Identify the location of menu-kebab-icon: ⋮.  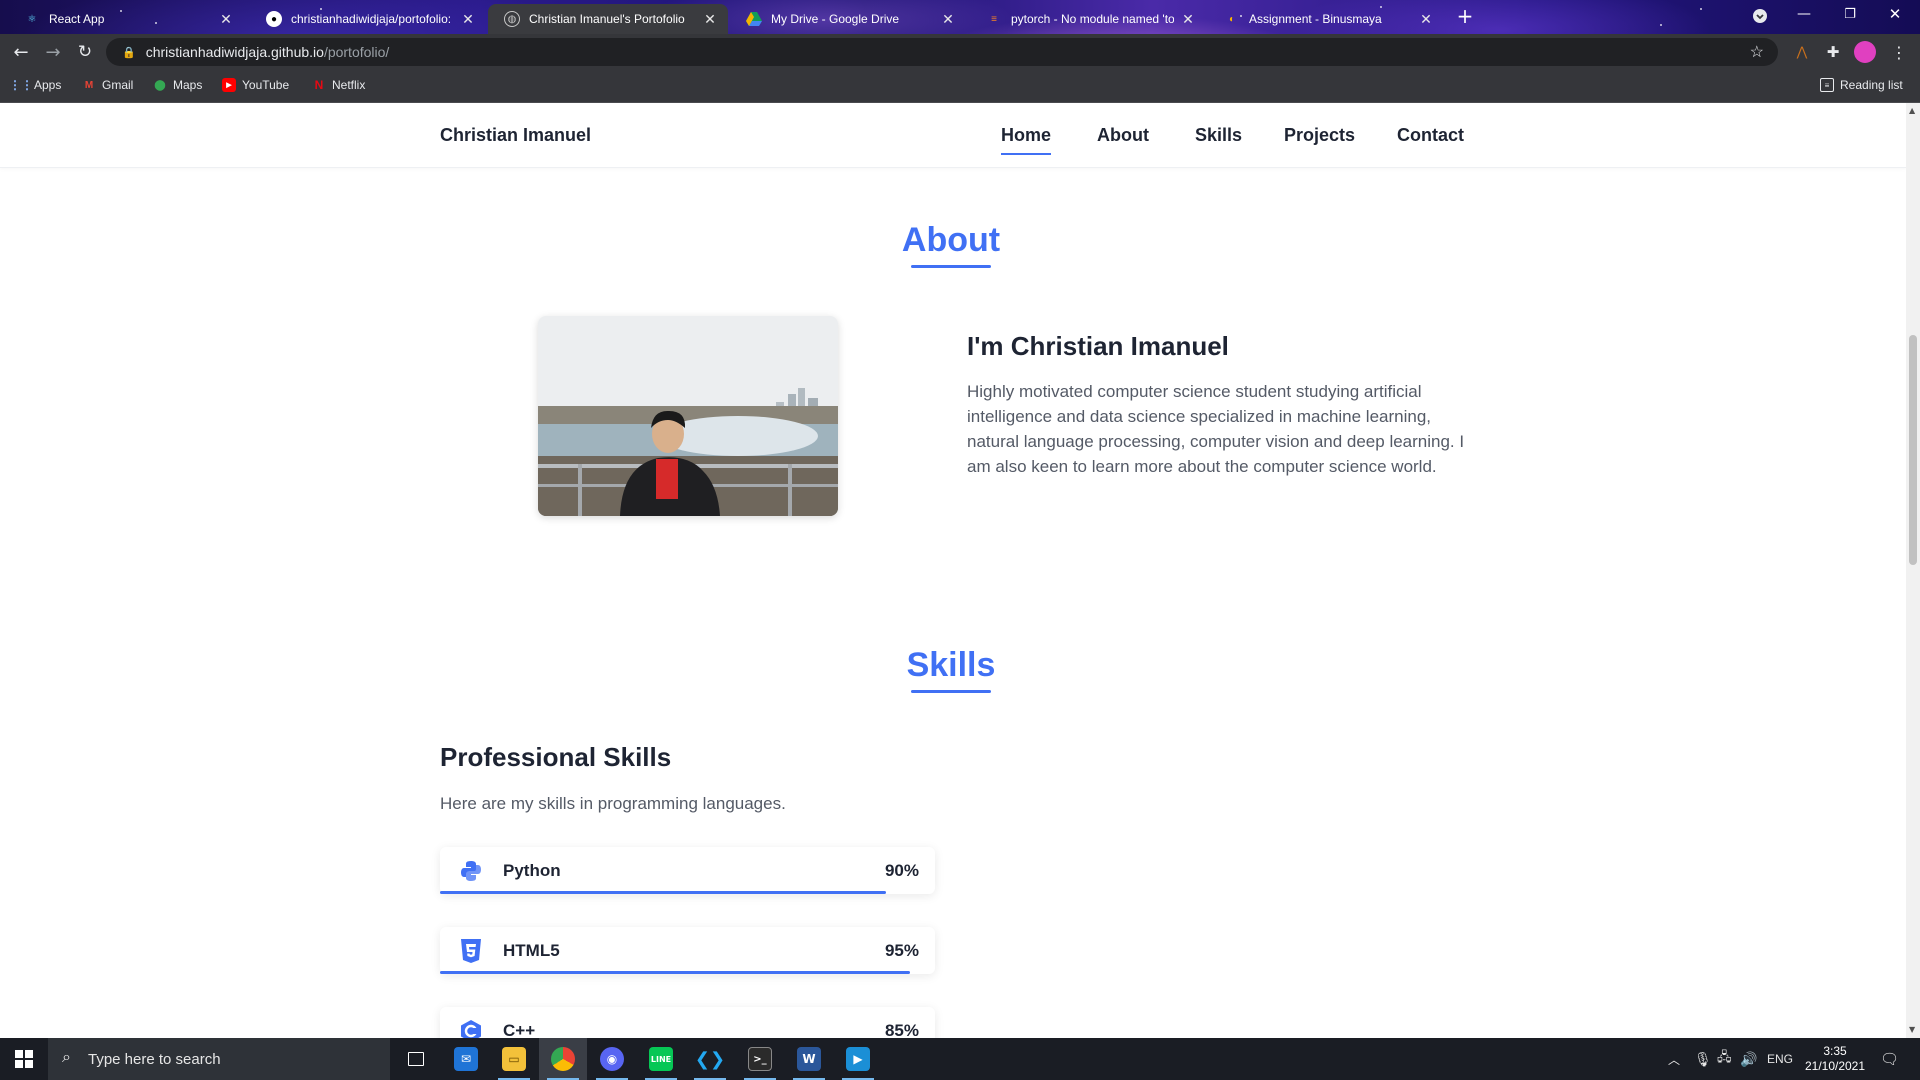
(1899, 52).